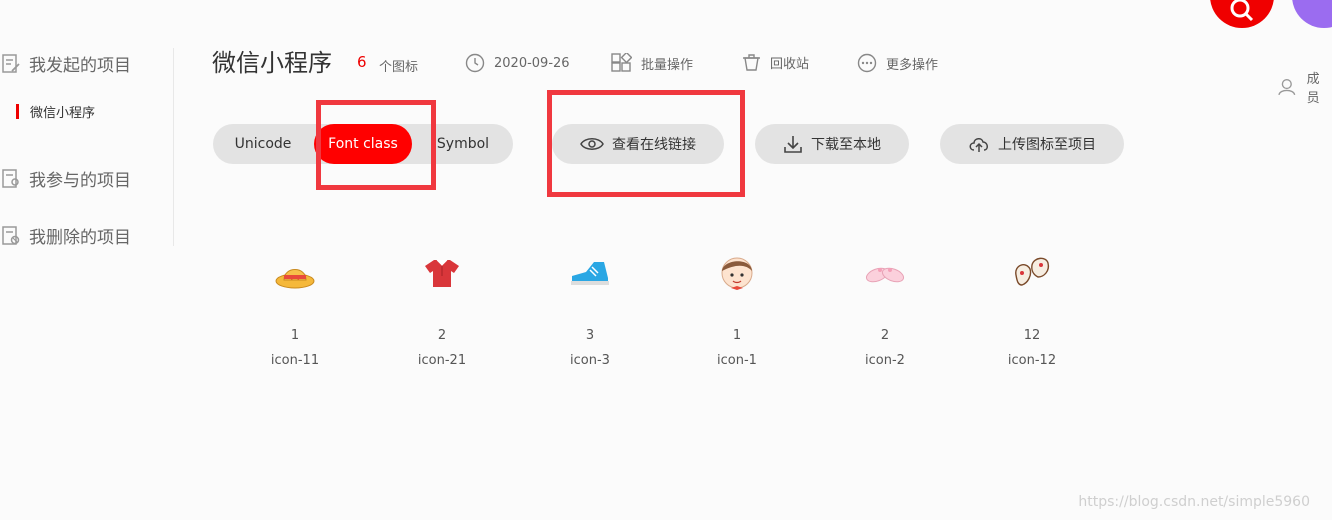 The image size is (1332, 520). I want to click on icon-name: icon-3, so click(590, 360).